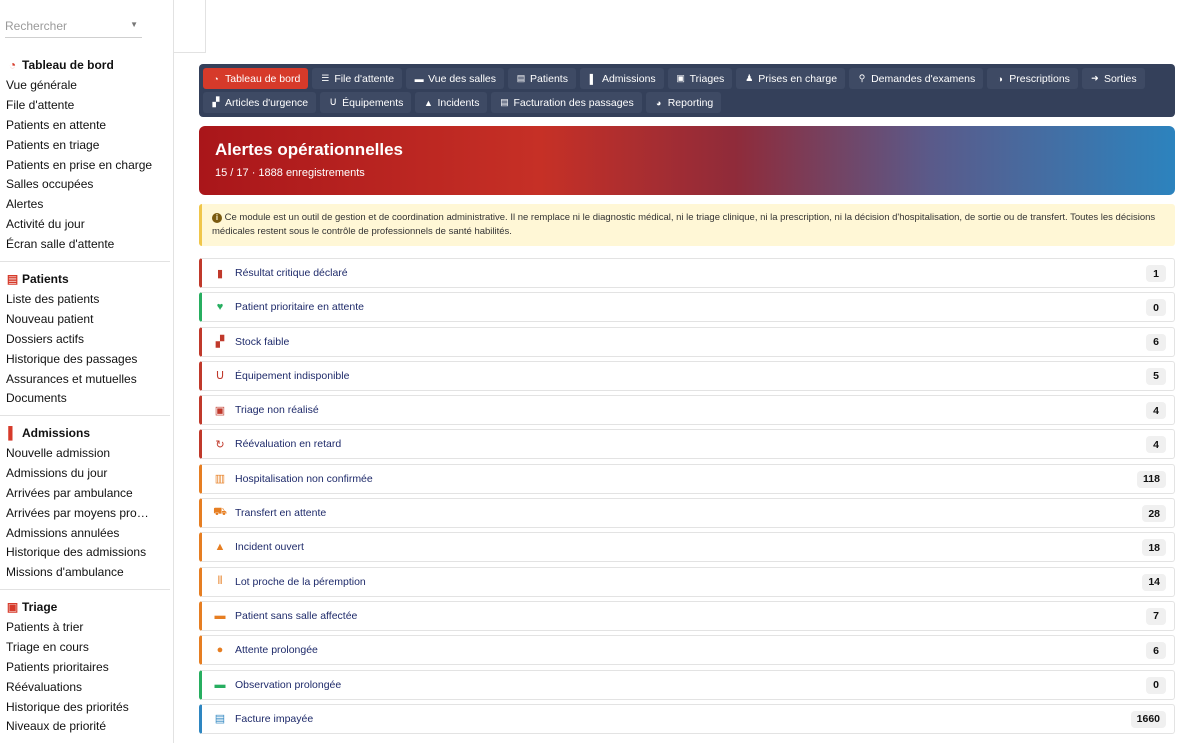 The width and height of the screenshot is (1200, 743). Describe the element at coordinates (85, 359) in the screenshot. I see `sidebar-item: Historique des passages` at that location.